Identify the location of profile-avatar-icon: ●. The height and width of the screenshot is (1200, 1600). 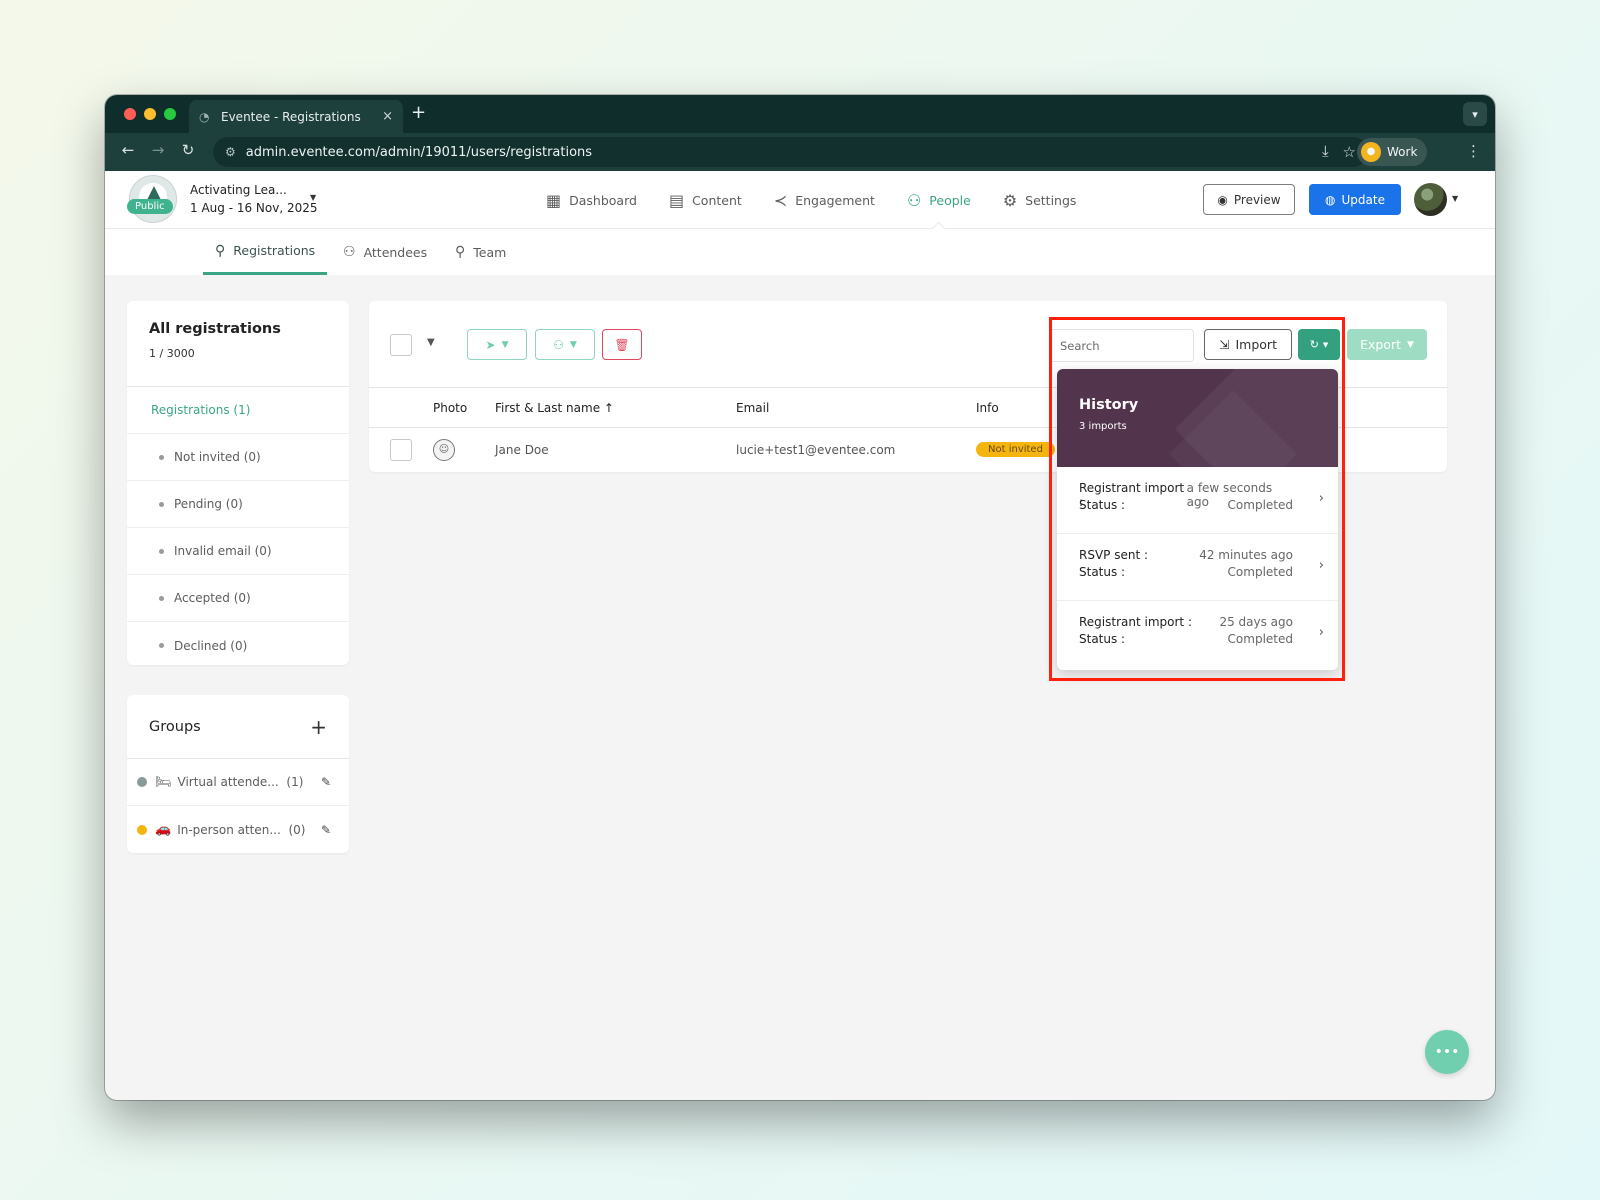
(1371, 152).